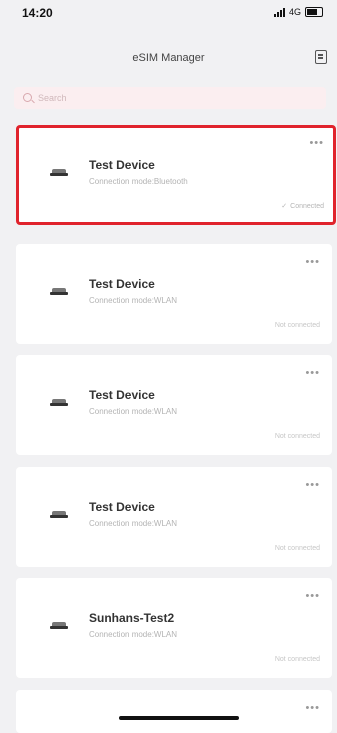  What do you see at coordinates (179, 718) in the screenshot?
I see `home-indicator` at bounding box center [179, 718].